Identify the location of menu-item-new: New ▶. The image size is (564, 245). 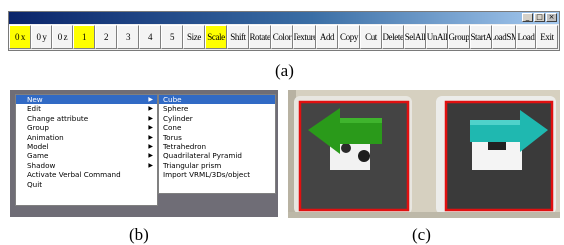
(86, 100).